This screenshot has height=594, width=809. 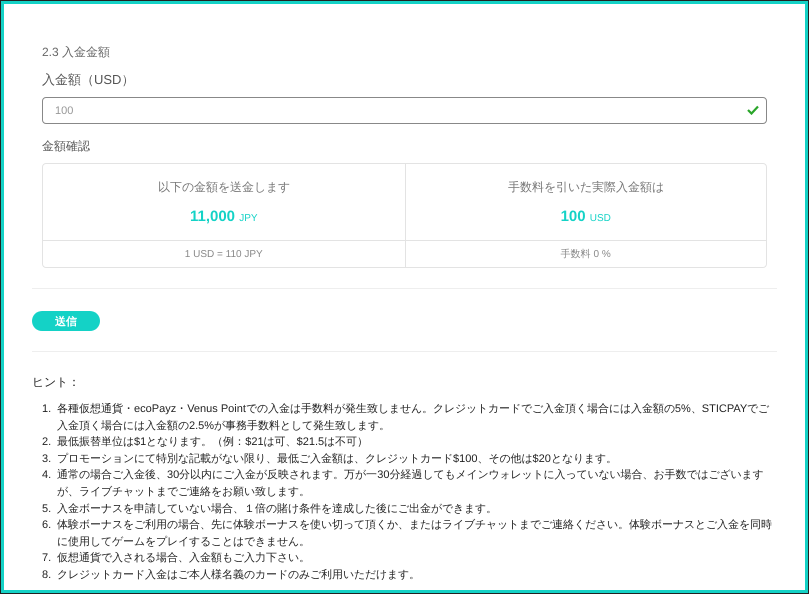 I want to click on hint-text: 仮想通貨で入される場合、入金額もご入力下さい。, so click(x=184, y=558).